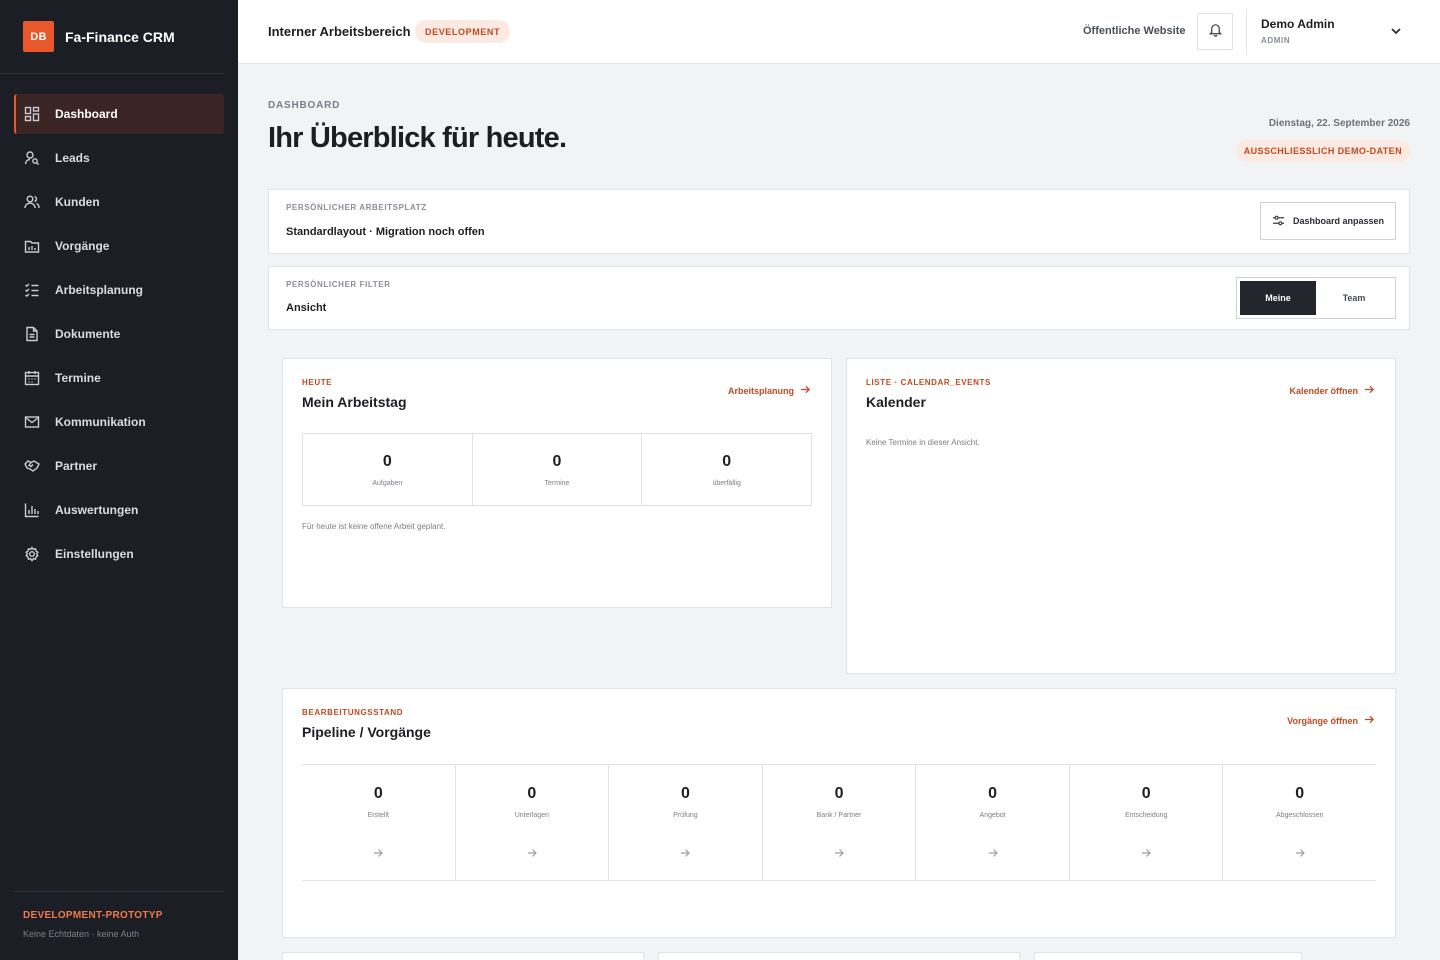 Image resolution: width=1440 pixels, height=960 pixels. What do you see at coordinates (32, 466) in the screenshot?
I see `handshake-icon` at bounding box center [32, 466].